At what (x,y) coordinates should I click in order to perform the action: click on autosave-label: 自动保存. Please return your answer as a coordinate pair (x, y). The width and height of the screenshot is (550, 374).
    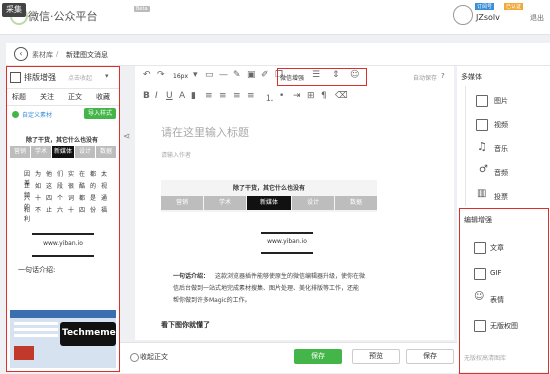
    Looking at the image, I should click on (425, 78).